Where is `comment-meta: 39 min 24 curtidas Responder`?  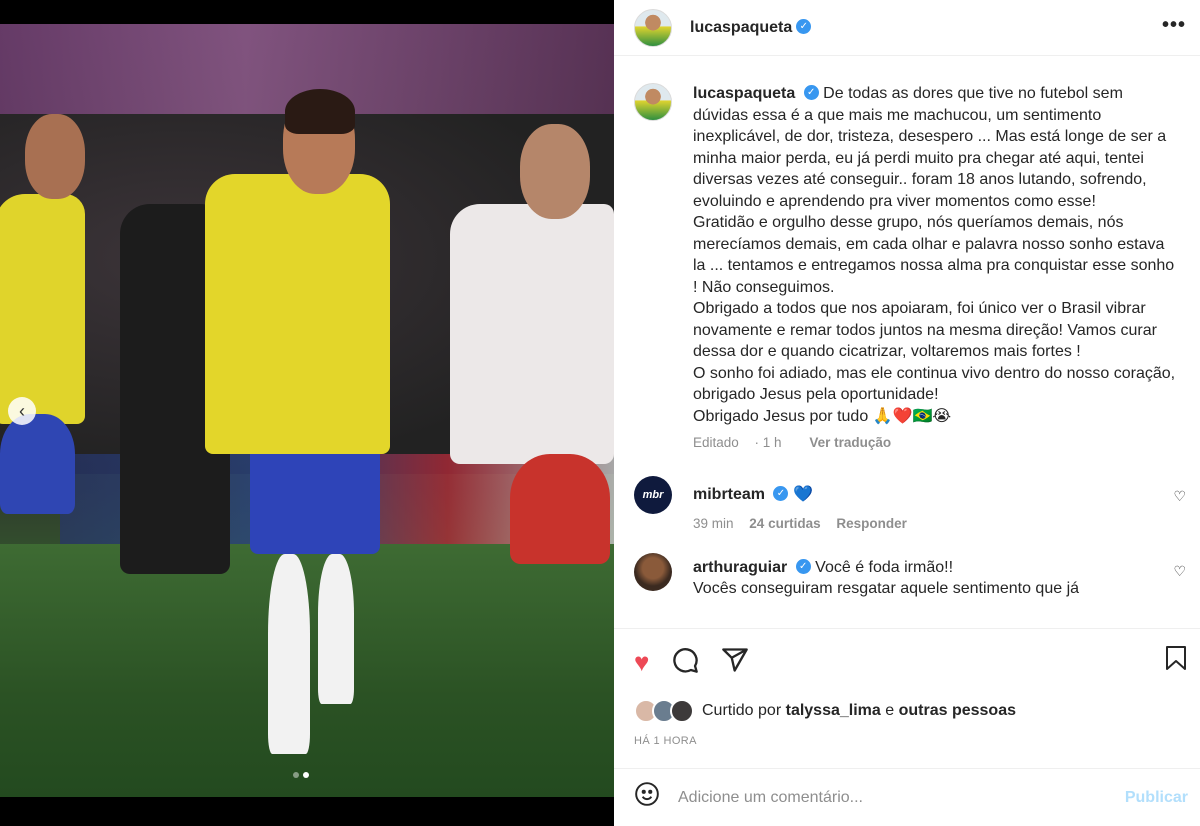
comment-meta: 39 min 24 curtidas Responder is located at coordinates (923, 523).